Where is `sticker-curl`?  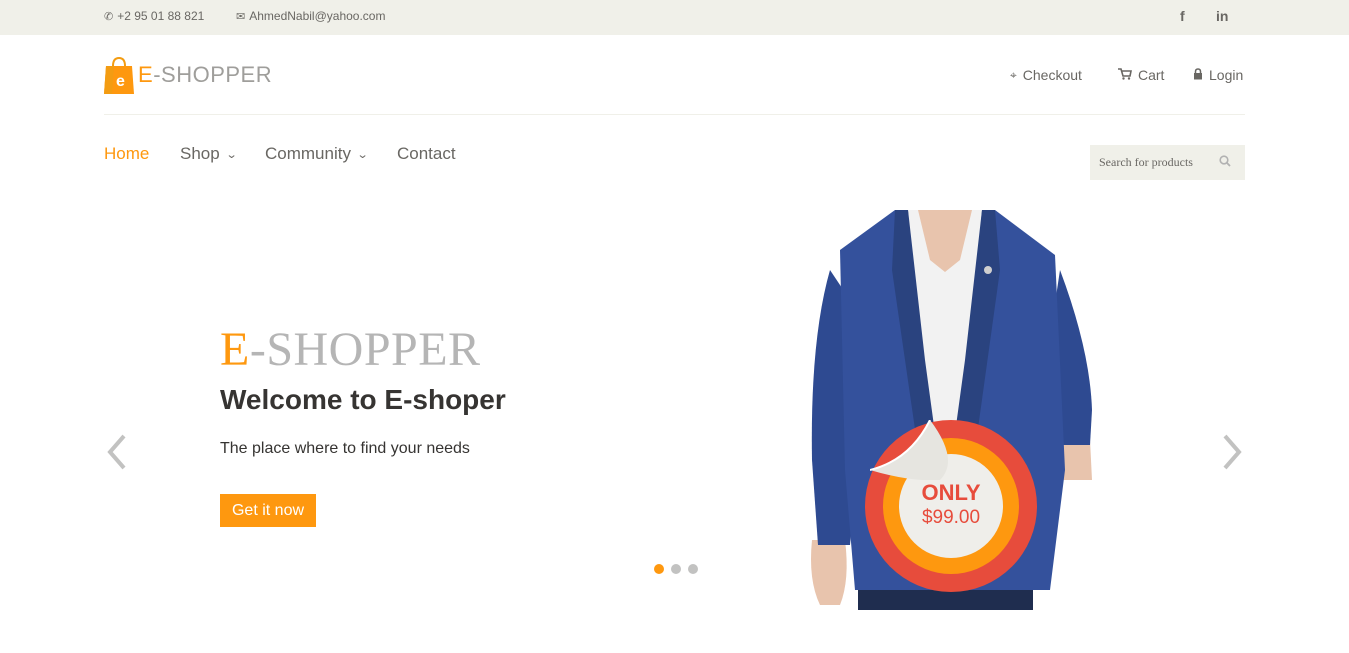 sticker-curl is located at coordinates (909, 450).